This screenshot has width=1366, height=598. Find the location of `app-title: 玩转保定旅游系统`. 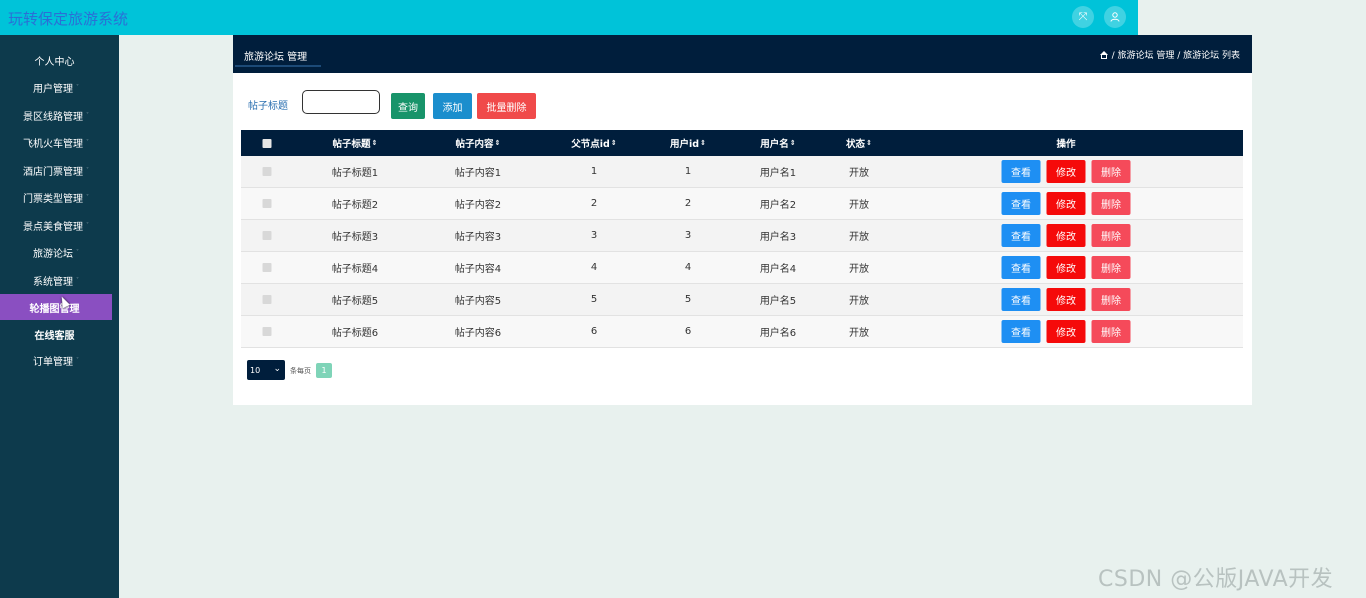

app-title: 玩转保定旅游系统 is located at coordinates (68, 19).